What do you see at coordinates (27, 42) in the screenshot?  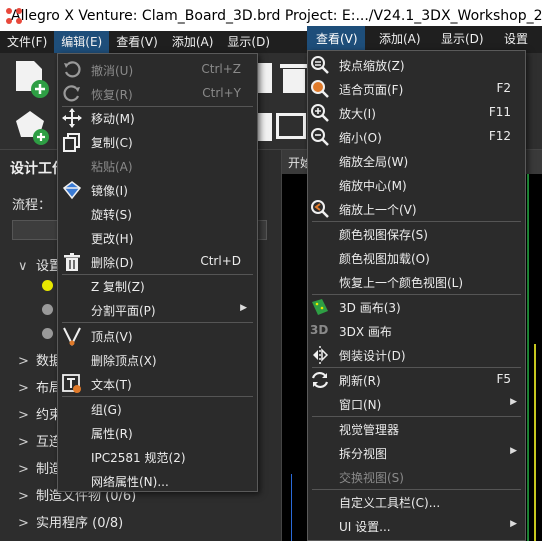 I see `menu-file: 文件(F)` at bounding box center [27, 42].